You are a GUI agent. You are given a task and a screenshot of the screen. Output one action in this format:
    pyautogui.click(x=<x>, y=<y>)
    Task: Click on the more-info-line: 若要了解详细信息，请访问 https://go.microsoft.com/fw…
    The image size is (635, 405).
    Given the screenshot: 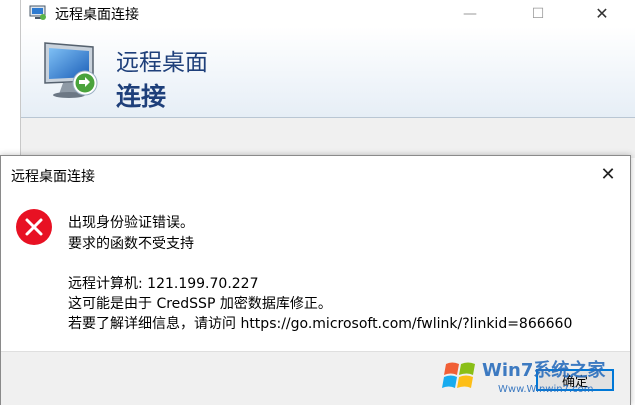 What is the action you would take?
    pyautogui.click(x=320, y=324)
    